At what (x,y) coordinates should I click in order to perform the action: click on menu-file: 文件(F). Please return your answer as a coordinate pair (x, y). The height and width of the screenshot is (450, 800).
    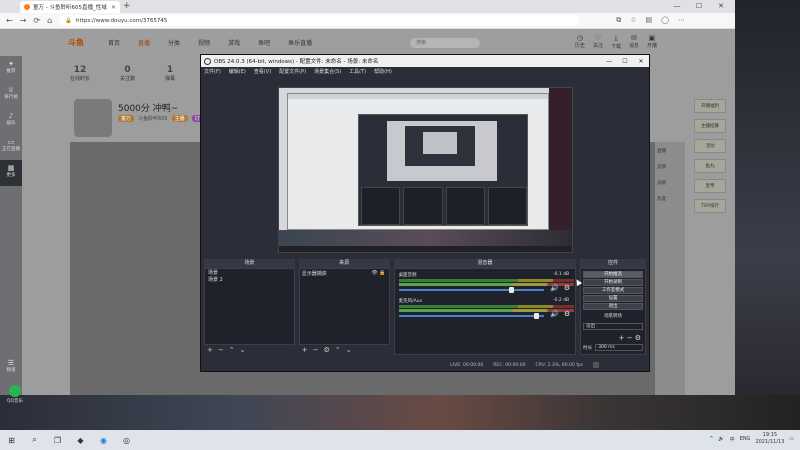
    Looking at the image, I should click on (212, 71).